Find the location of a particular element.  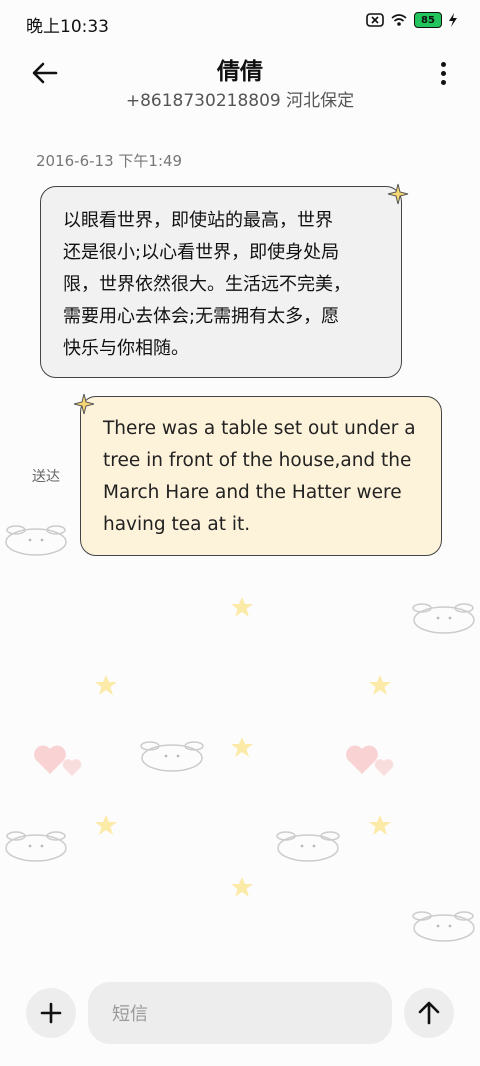

message-input-placeholder: 短信 is located at coordinates (130, 1014).